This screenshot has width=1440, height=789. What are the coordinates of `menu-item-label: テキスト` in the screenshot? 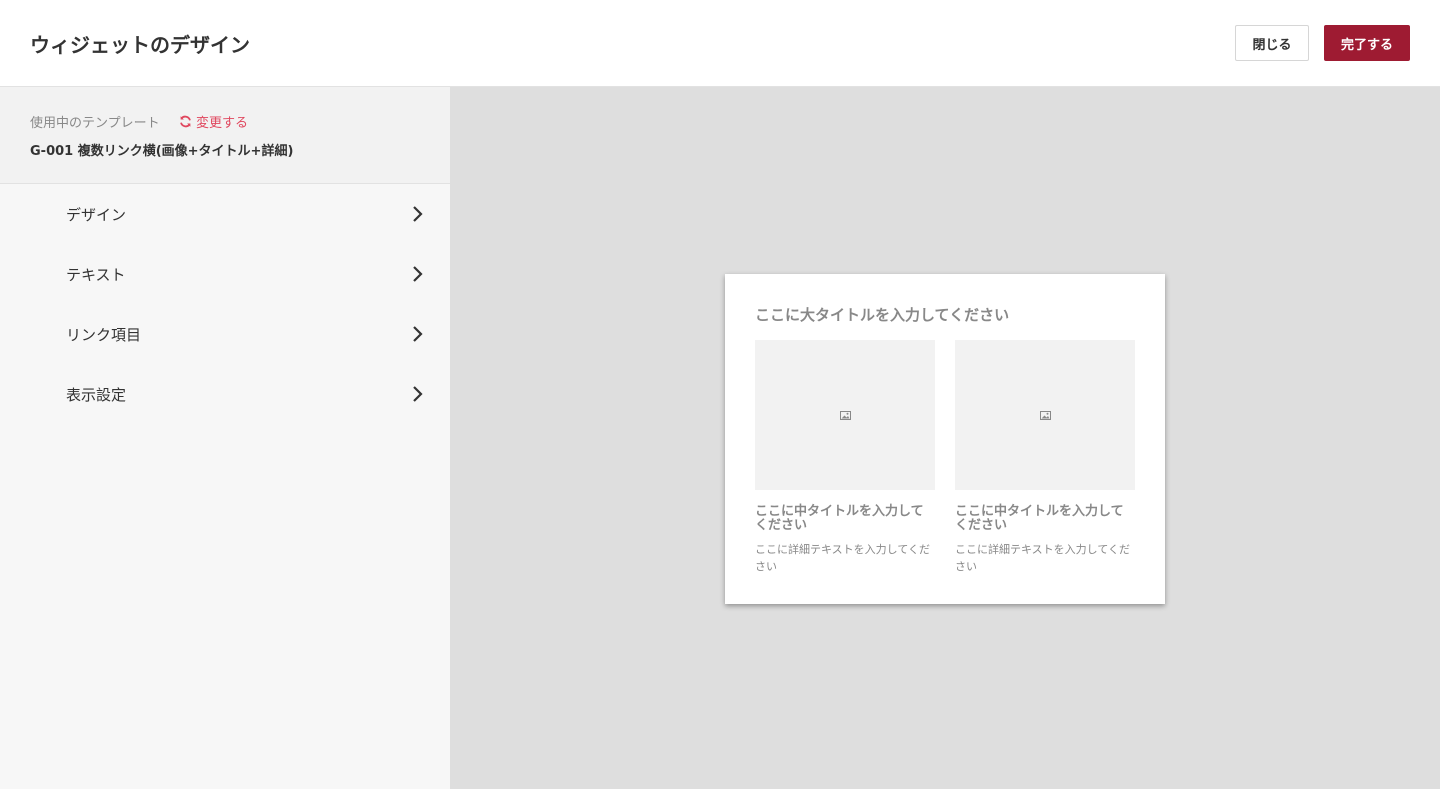 It's located at (96, 275).